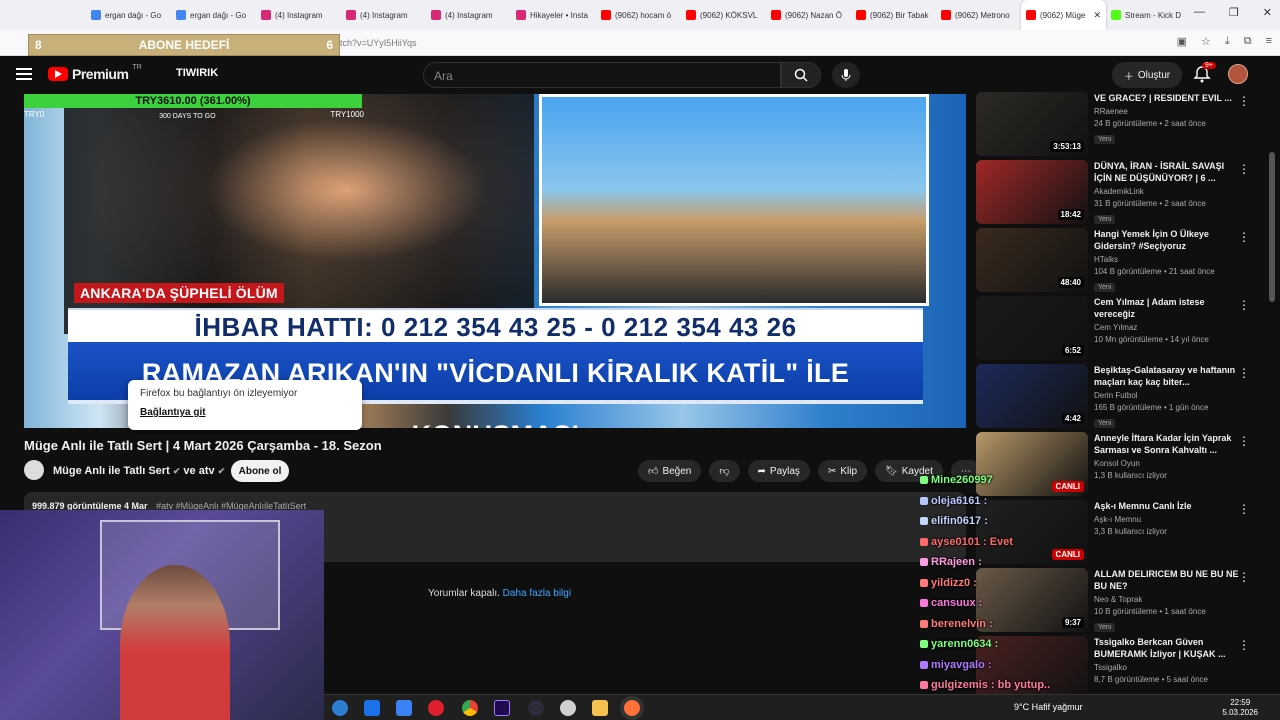  What do you see at coordinates (537, 593) in the screenshot?
I see `learn-more-link: Daha fazla bilgi` at bounding box center [537, 593].